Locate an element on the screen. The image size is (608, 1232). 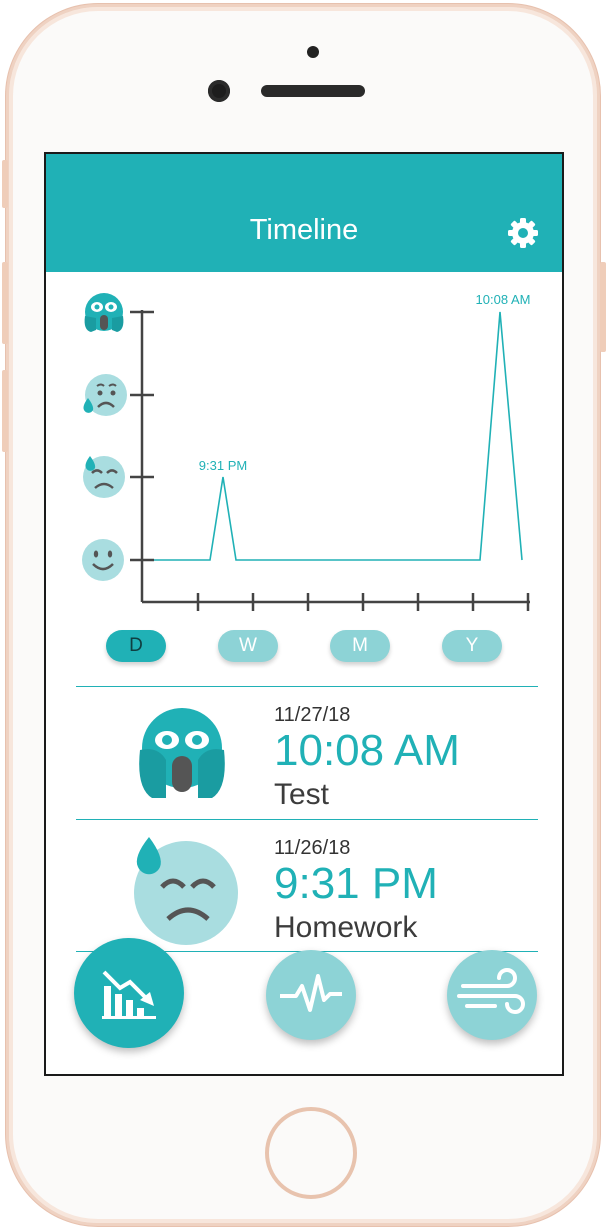
entry-time: 10:08 AM is located at coordinates (367, 750).